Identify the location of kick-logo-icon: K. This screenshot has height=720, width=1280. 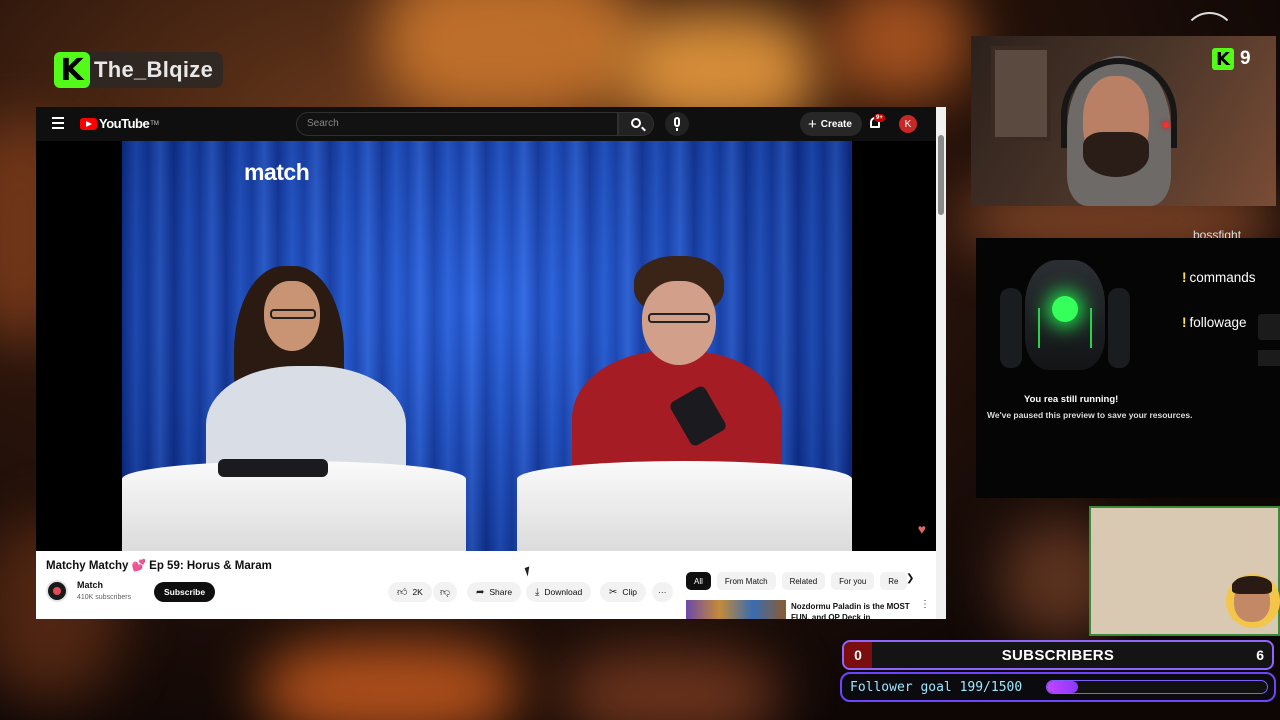
(72, 70).